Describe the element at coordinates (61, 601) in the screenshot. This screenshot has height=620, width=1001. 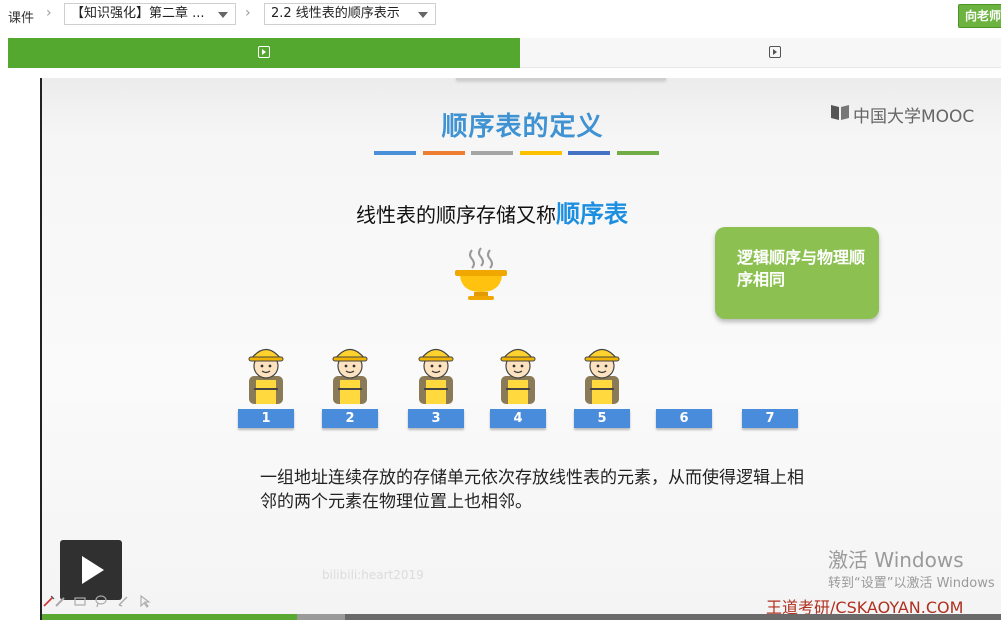
I see `marker-icon` at that location.